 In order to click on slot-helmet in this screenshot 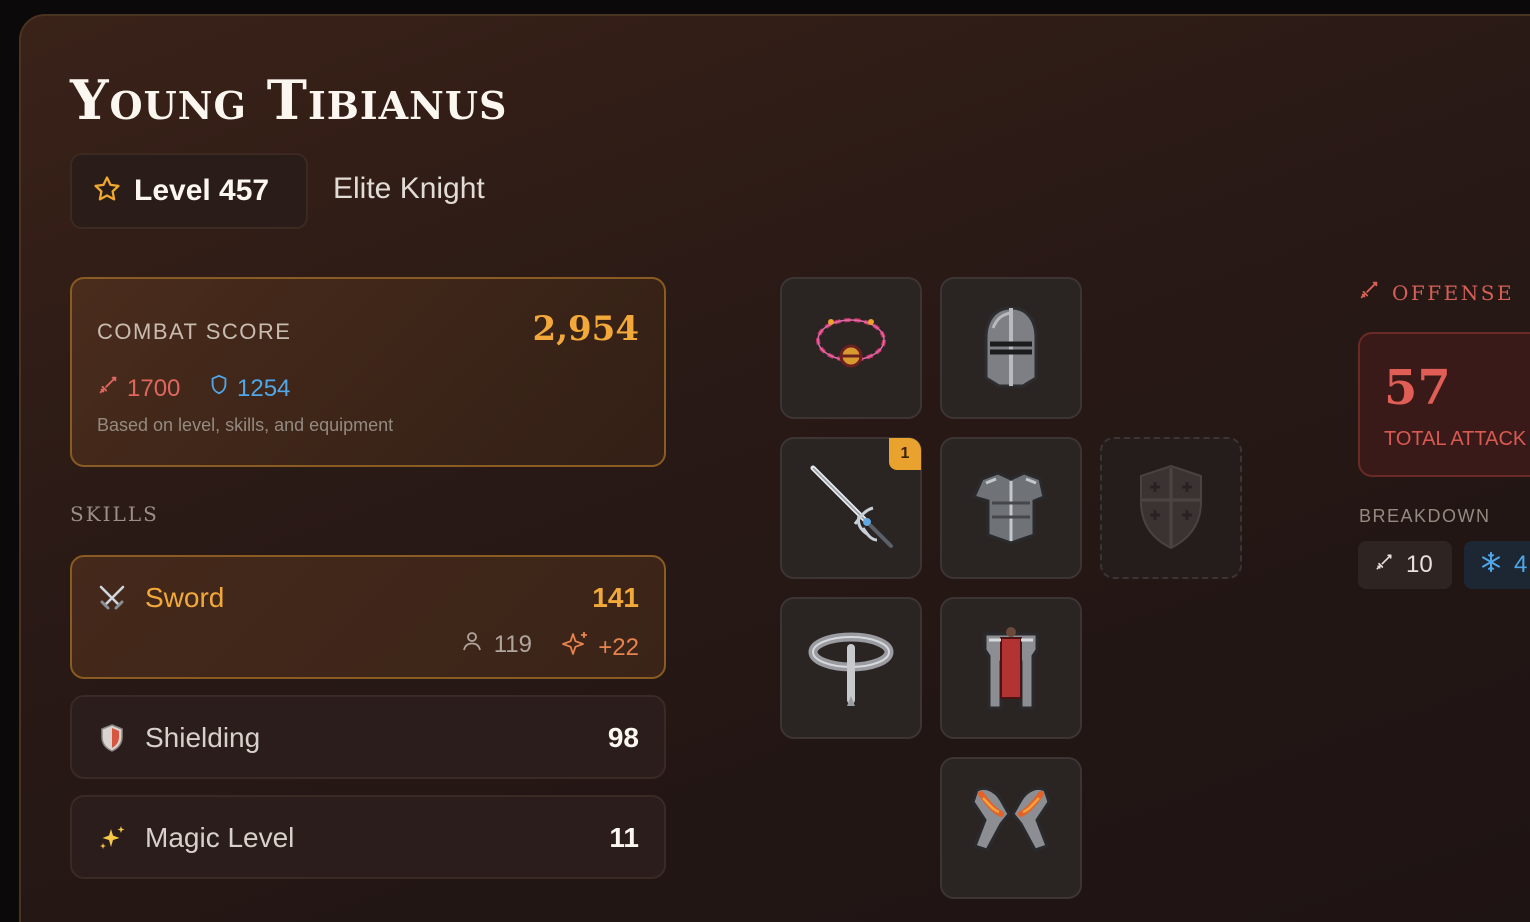, I will do `click(1011, 348)`.